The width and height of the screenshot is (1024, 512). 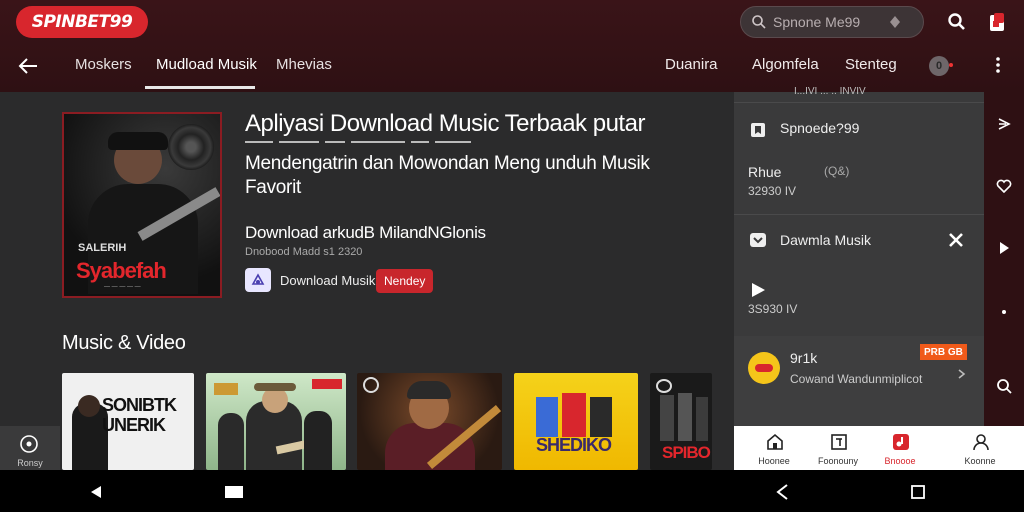 What do you see at coordinates (941, 66) in the screenshot?
I see `status-badge: 0` at bounding box center [941, 66].